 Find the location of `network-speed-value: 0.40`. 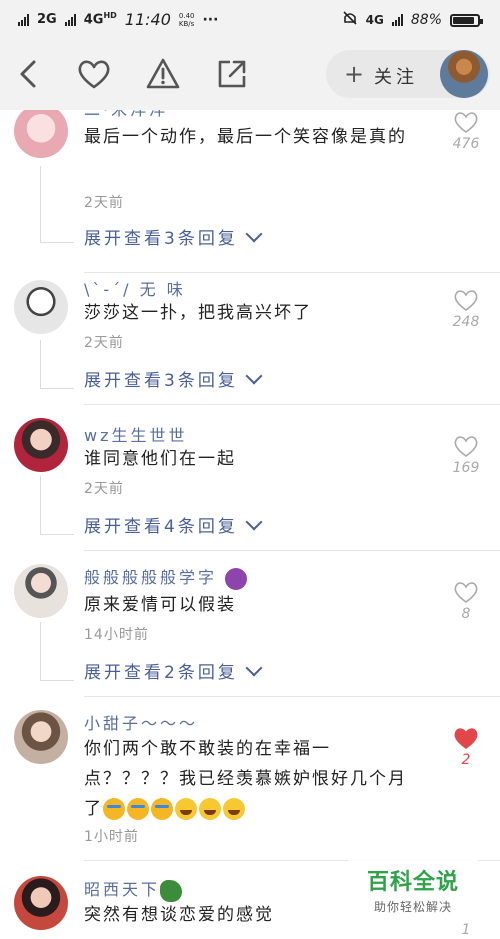

network-speed-value: 0.40 is located at coordinates (186, 15).